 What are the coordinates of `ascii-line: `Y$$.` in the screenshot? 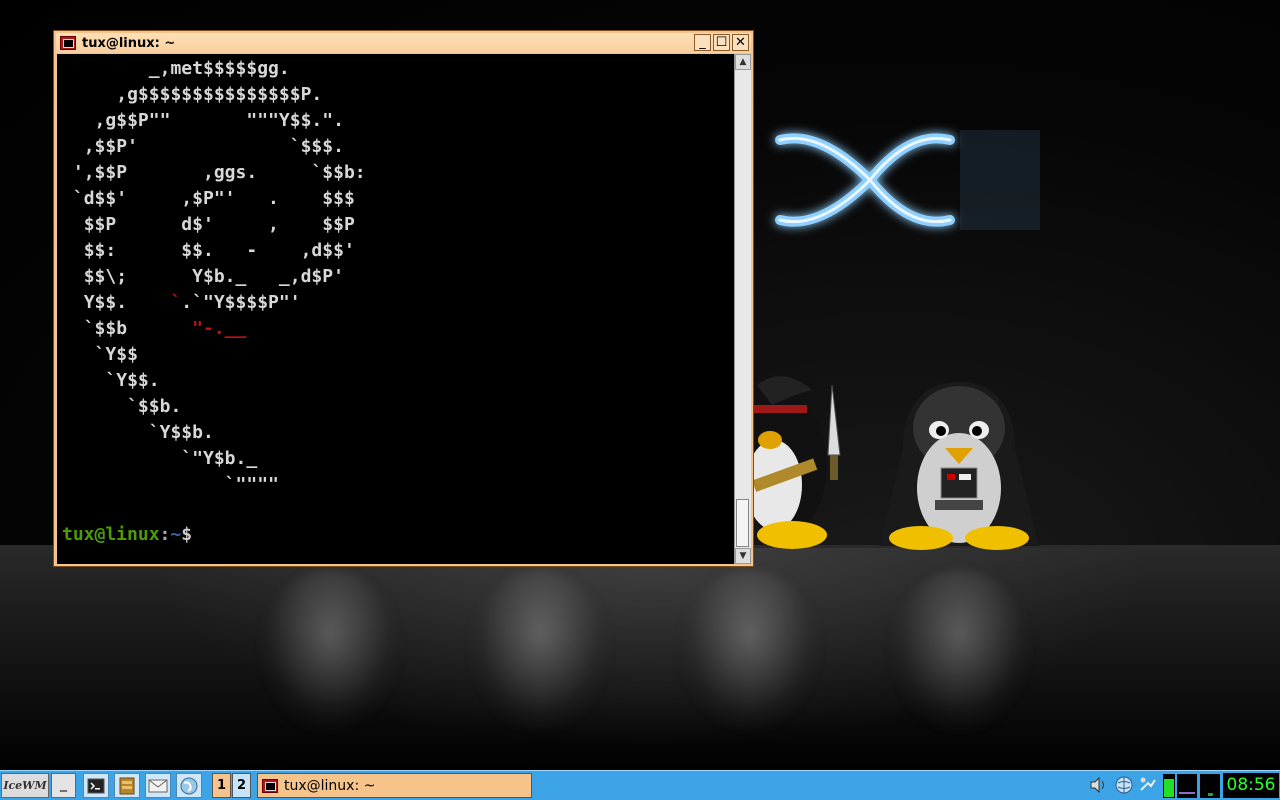 It's located at (132, 380).